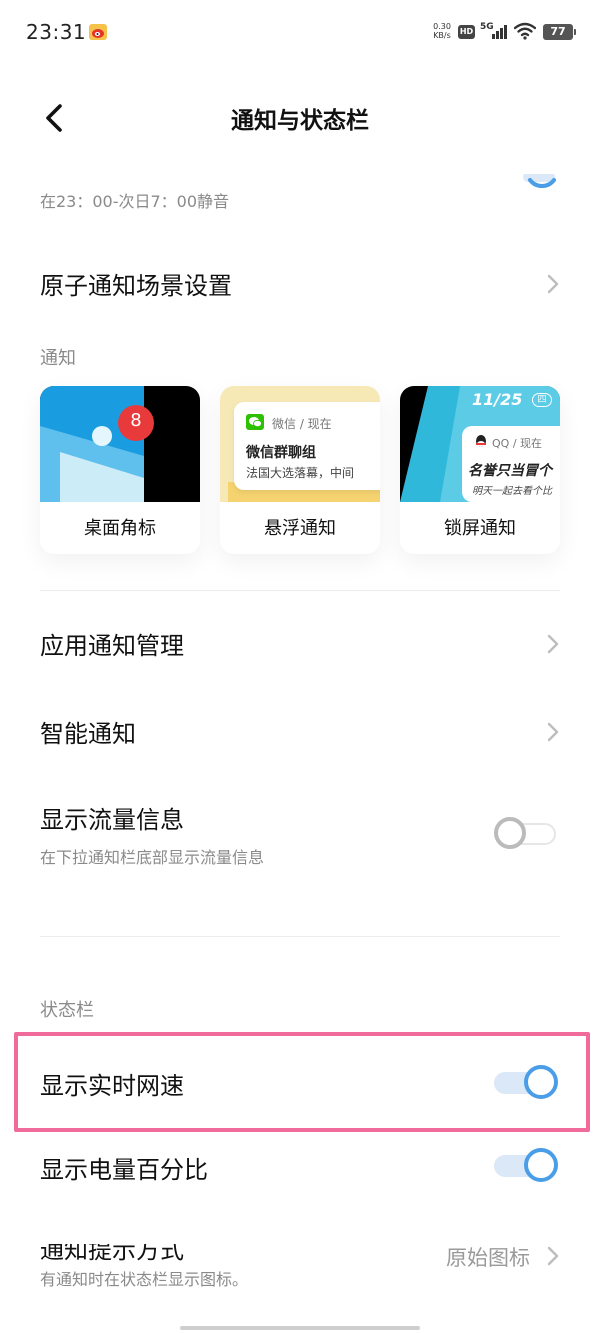  What do you see at coordinates (124, 1170) in the screenshot?
I see `battery-percent-title: 显示电量百分比` at bounding box center [124, 1170].